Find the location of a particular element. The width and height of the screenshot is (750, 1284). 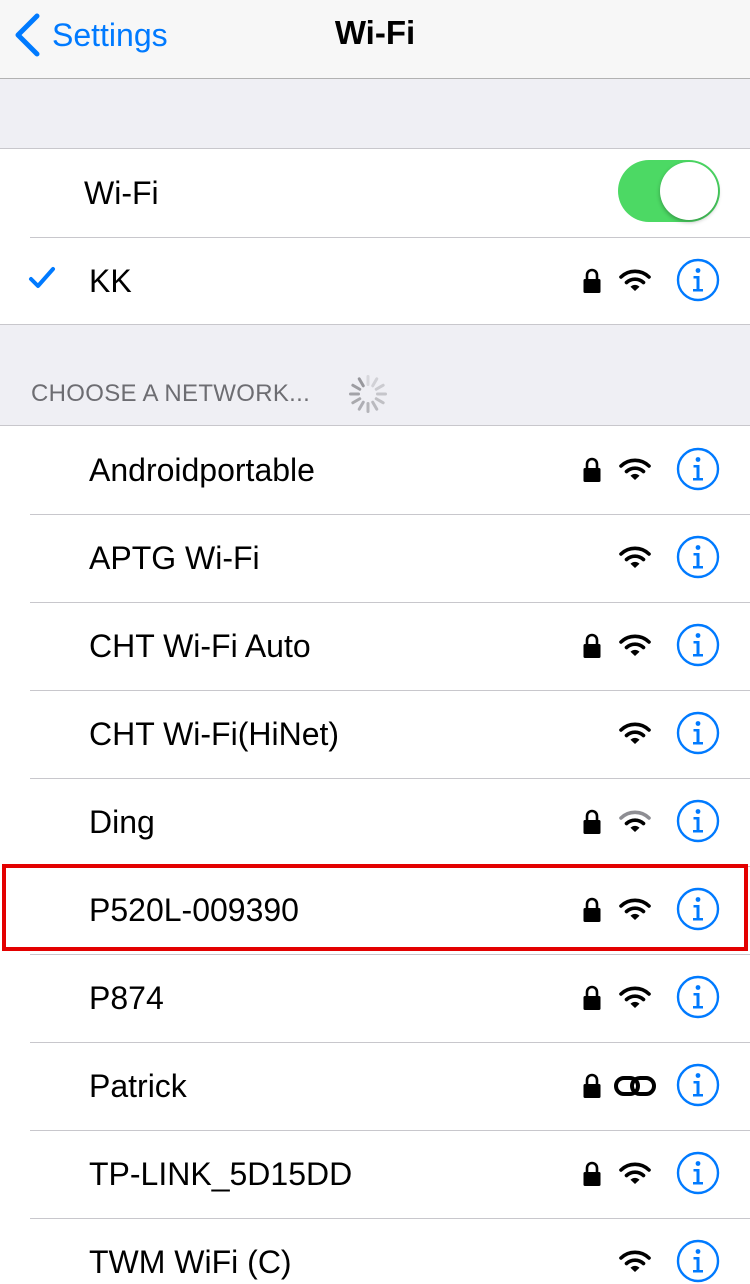

navigation-bar: Settings Wi-Fi is located at coordinates (375, 39).